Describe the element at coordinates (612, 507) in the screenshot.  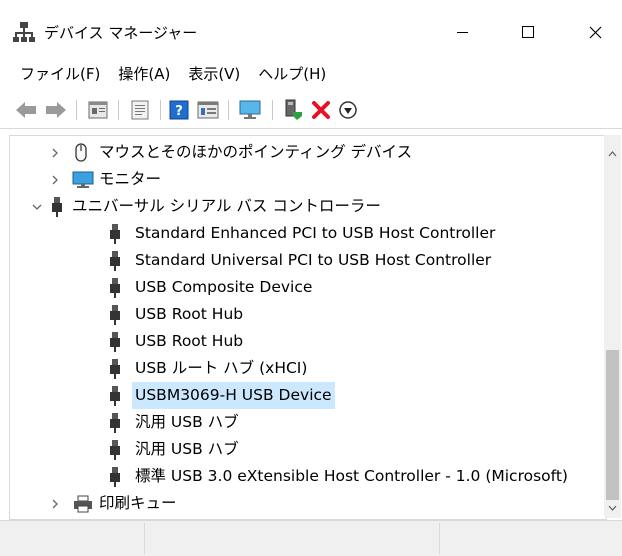
I see `scroll-down-icon` at that location.